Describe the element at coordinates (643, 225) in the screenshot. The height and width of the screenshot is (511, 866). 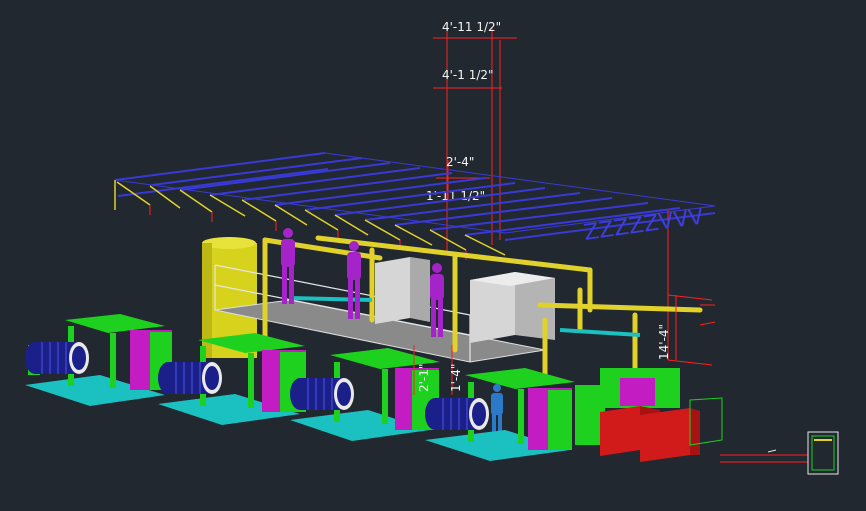
I see `tray-tag-text: ZZZZZVVV` at that location.